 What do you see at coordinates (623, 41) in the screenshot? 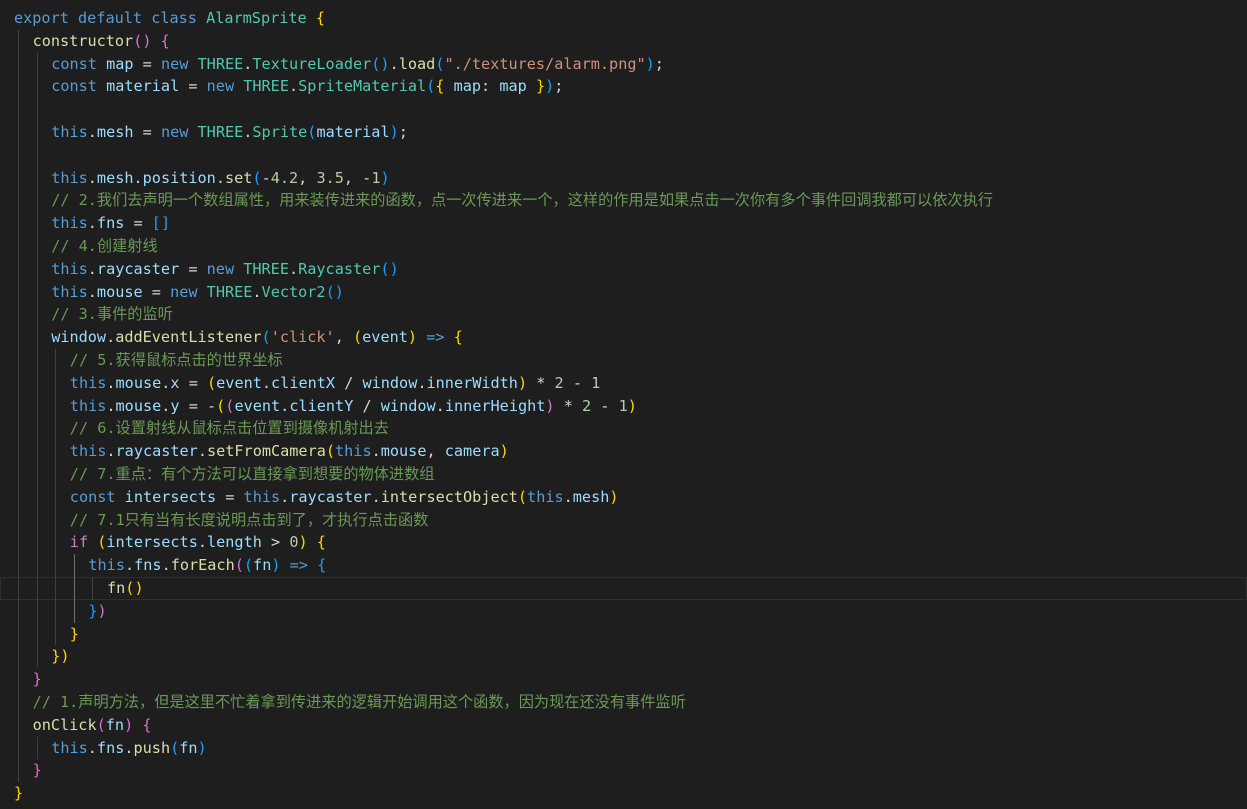
I see `code-line: constructor() {` at bounding box center [623, 41].